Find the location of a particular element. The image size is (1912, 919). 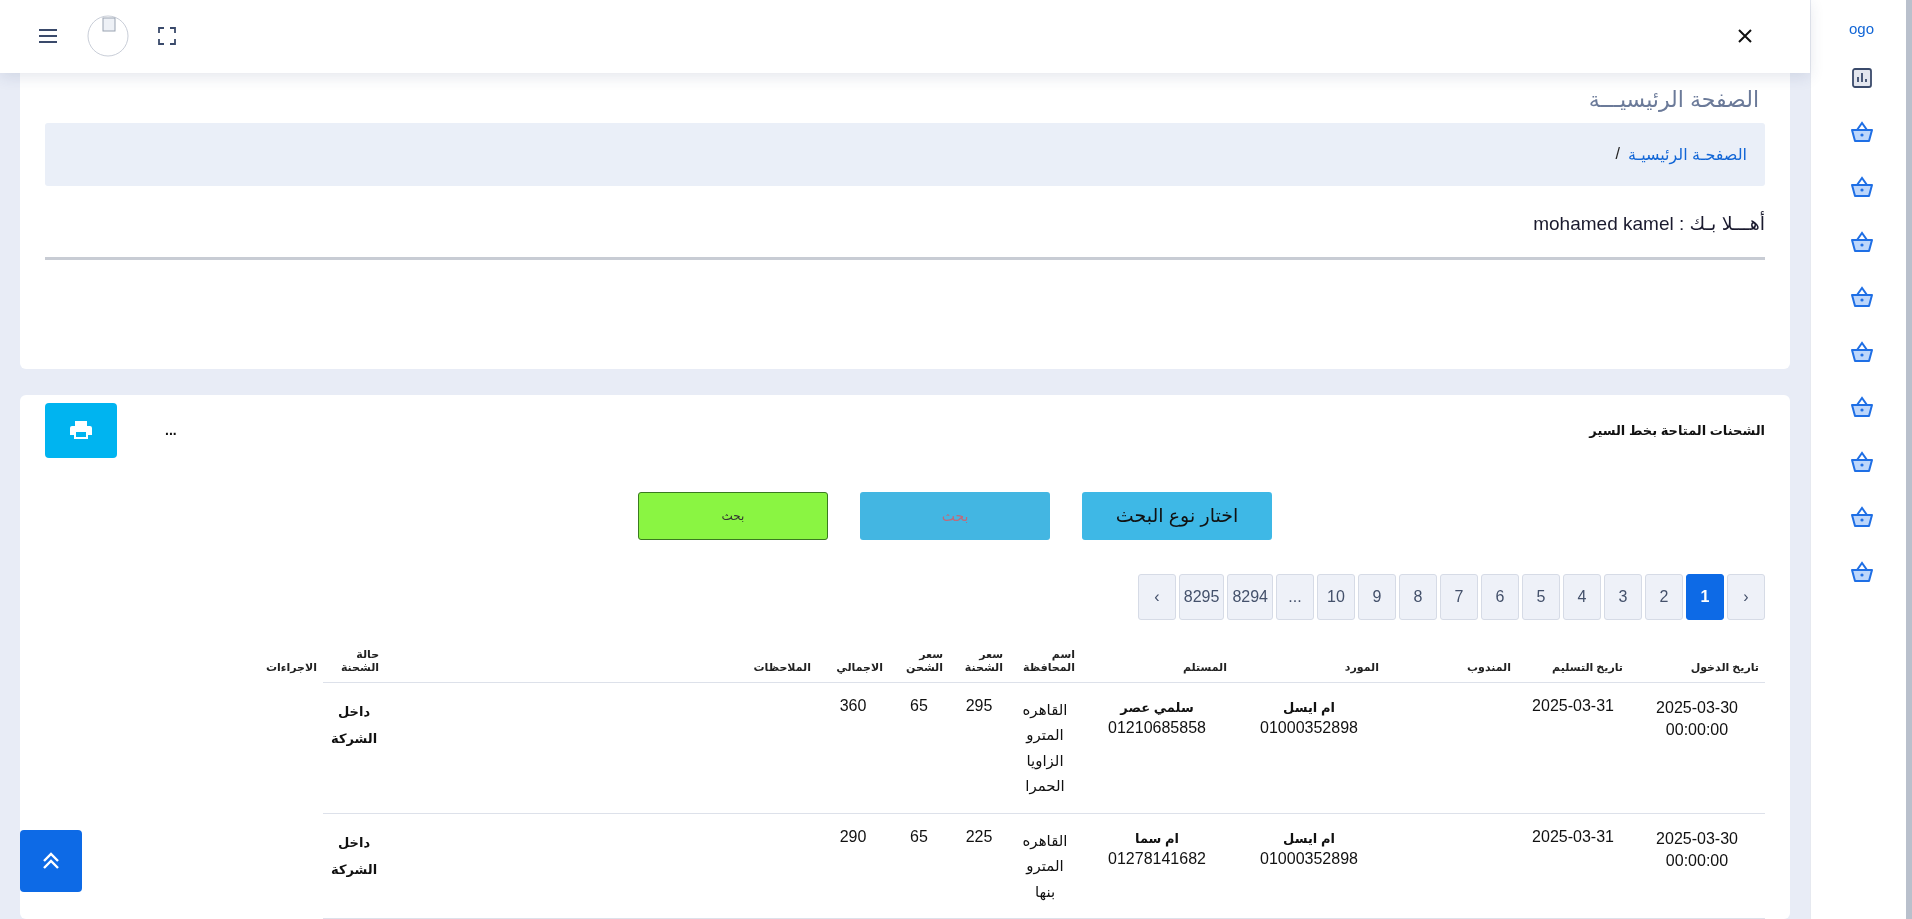

fullscreen-icon is located at coordinates (167, 36).